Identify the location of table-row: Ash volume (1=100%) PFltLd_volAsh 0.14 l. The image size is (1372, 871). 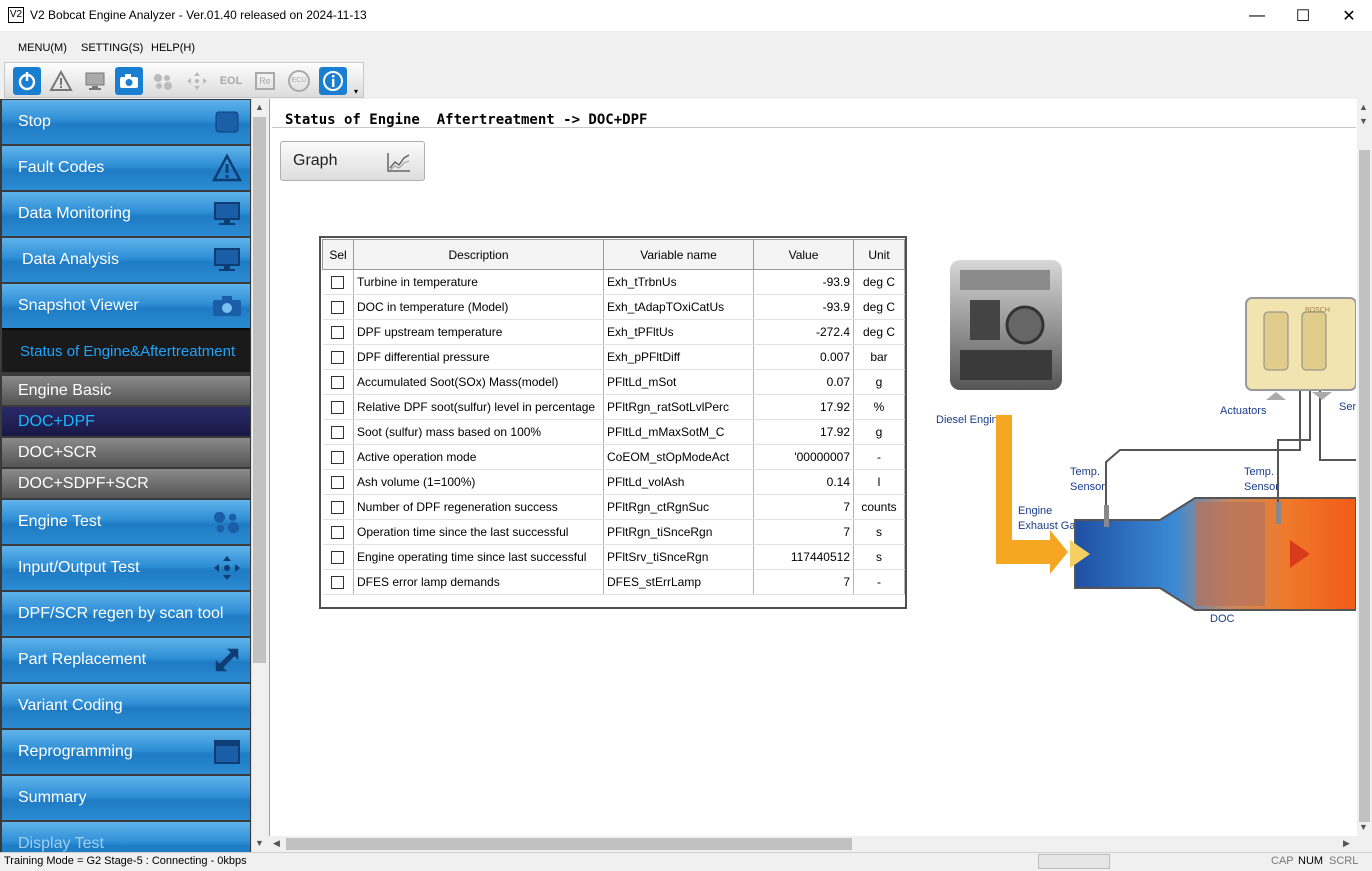
(613, 482).